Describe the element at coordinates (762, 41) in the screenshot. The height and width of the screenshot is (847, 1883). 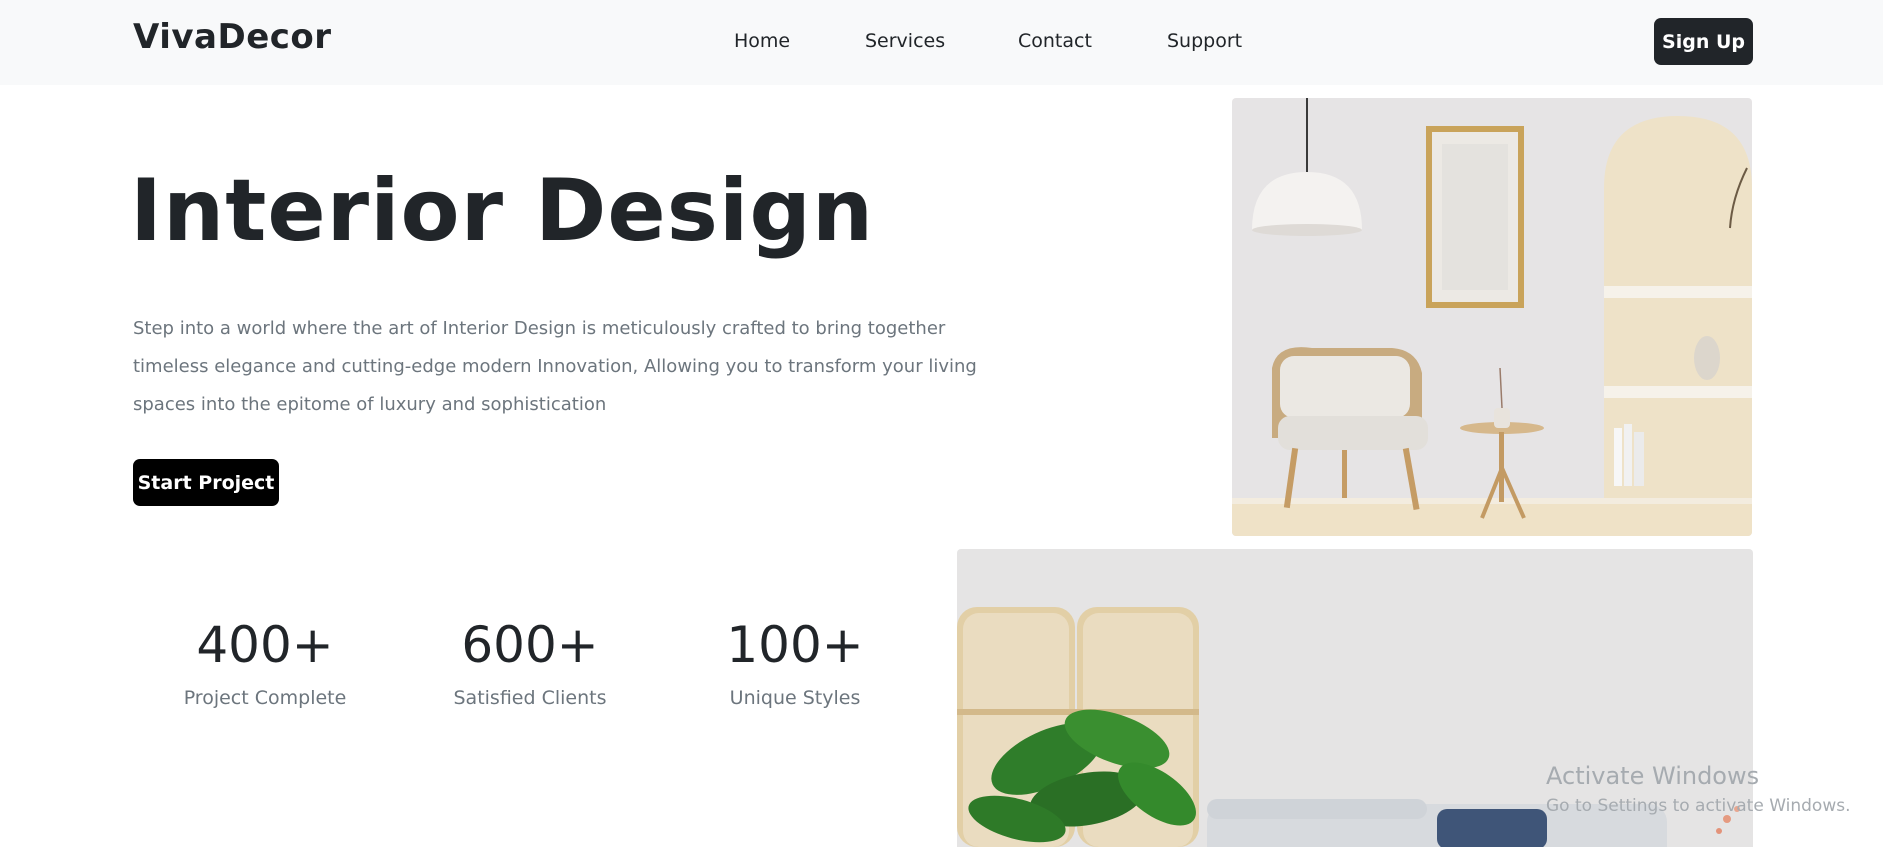
I see `nav-link-home: Home` at that location.